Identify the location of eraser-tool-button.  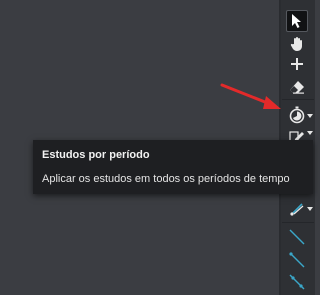
(297, 87).